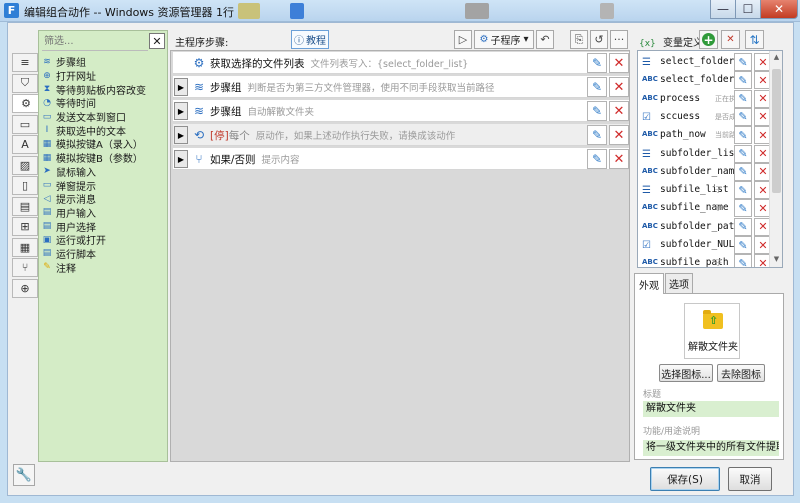 This screenshot has height=503, width=800. What do you see at coordinates (25, 247) in the screenshot?
I see `left-tab-9: ▦` at bounding box center [25, 247].